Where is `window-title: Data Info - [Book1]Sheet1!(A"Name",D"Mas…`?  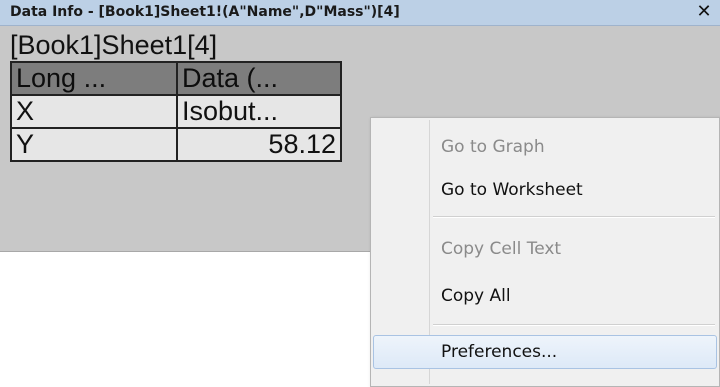 window-title: Data Info - [Book1]Sheet1!(A"Name",D"Mas… is located at coordinates (205, 12).